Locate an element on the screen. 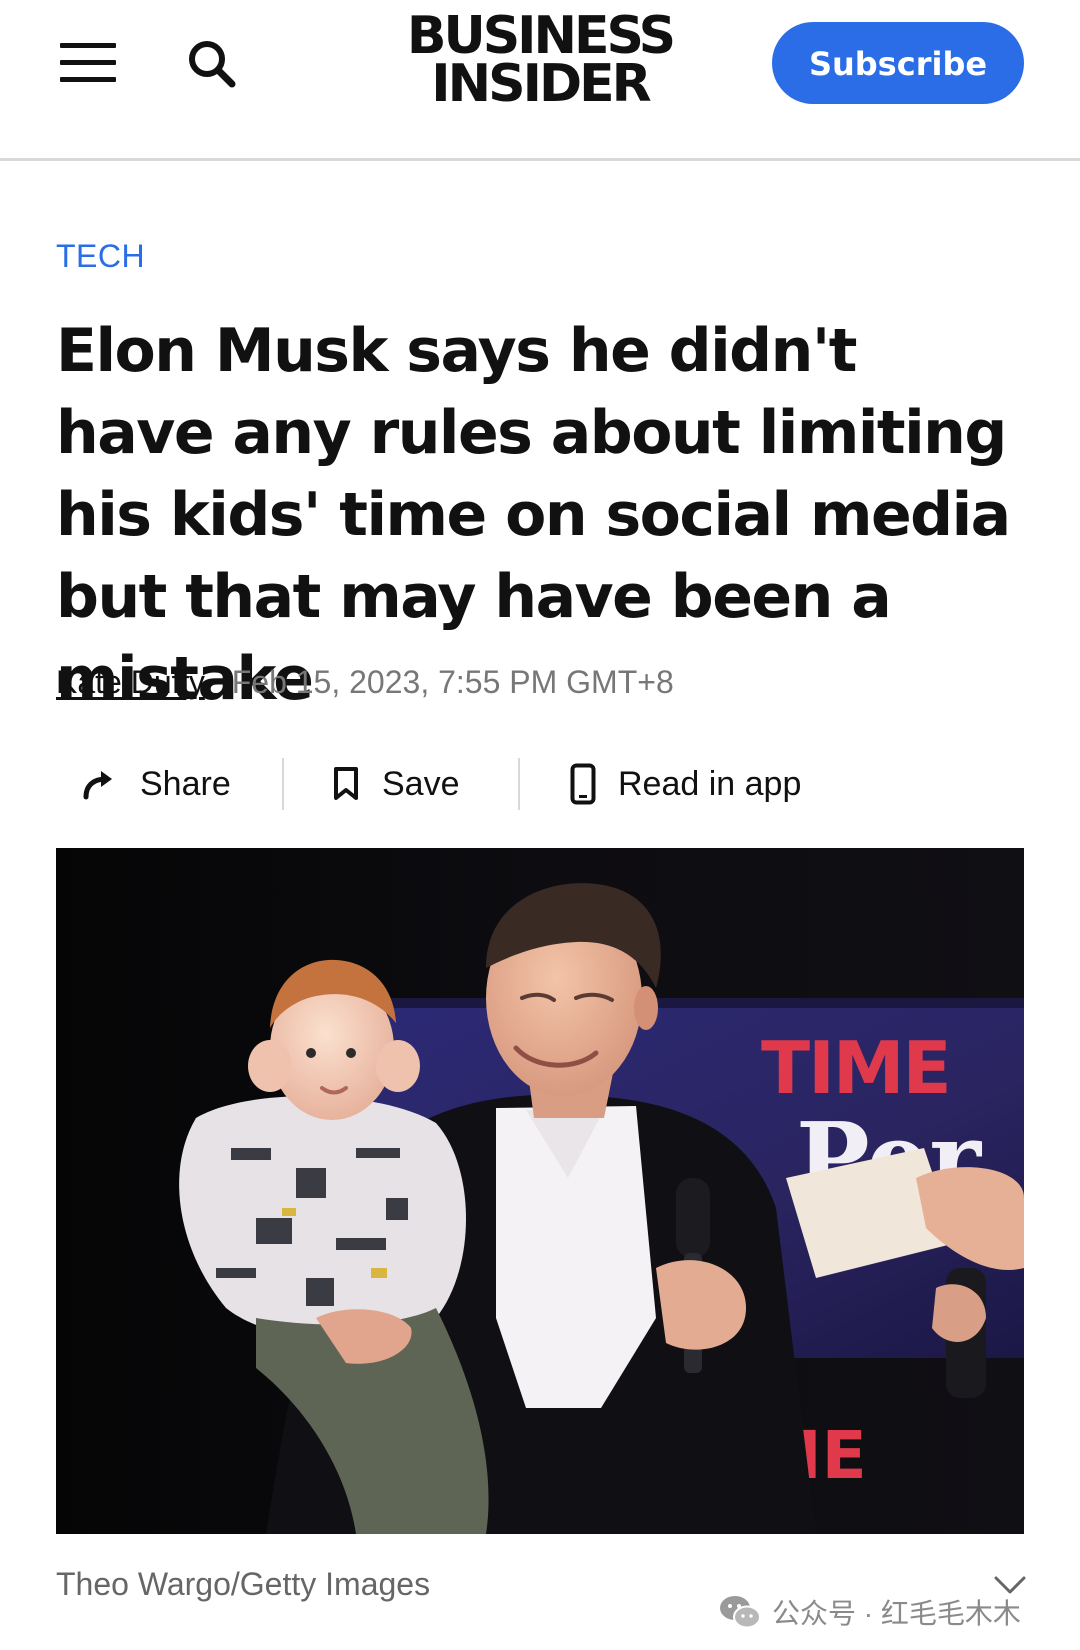  wechat-icon is located at coordinates (740, 1612).